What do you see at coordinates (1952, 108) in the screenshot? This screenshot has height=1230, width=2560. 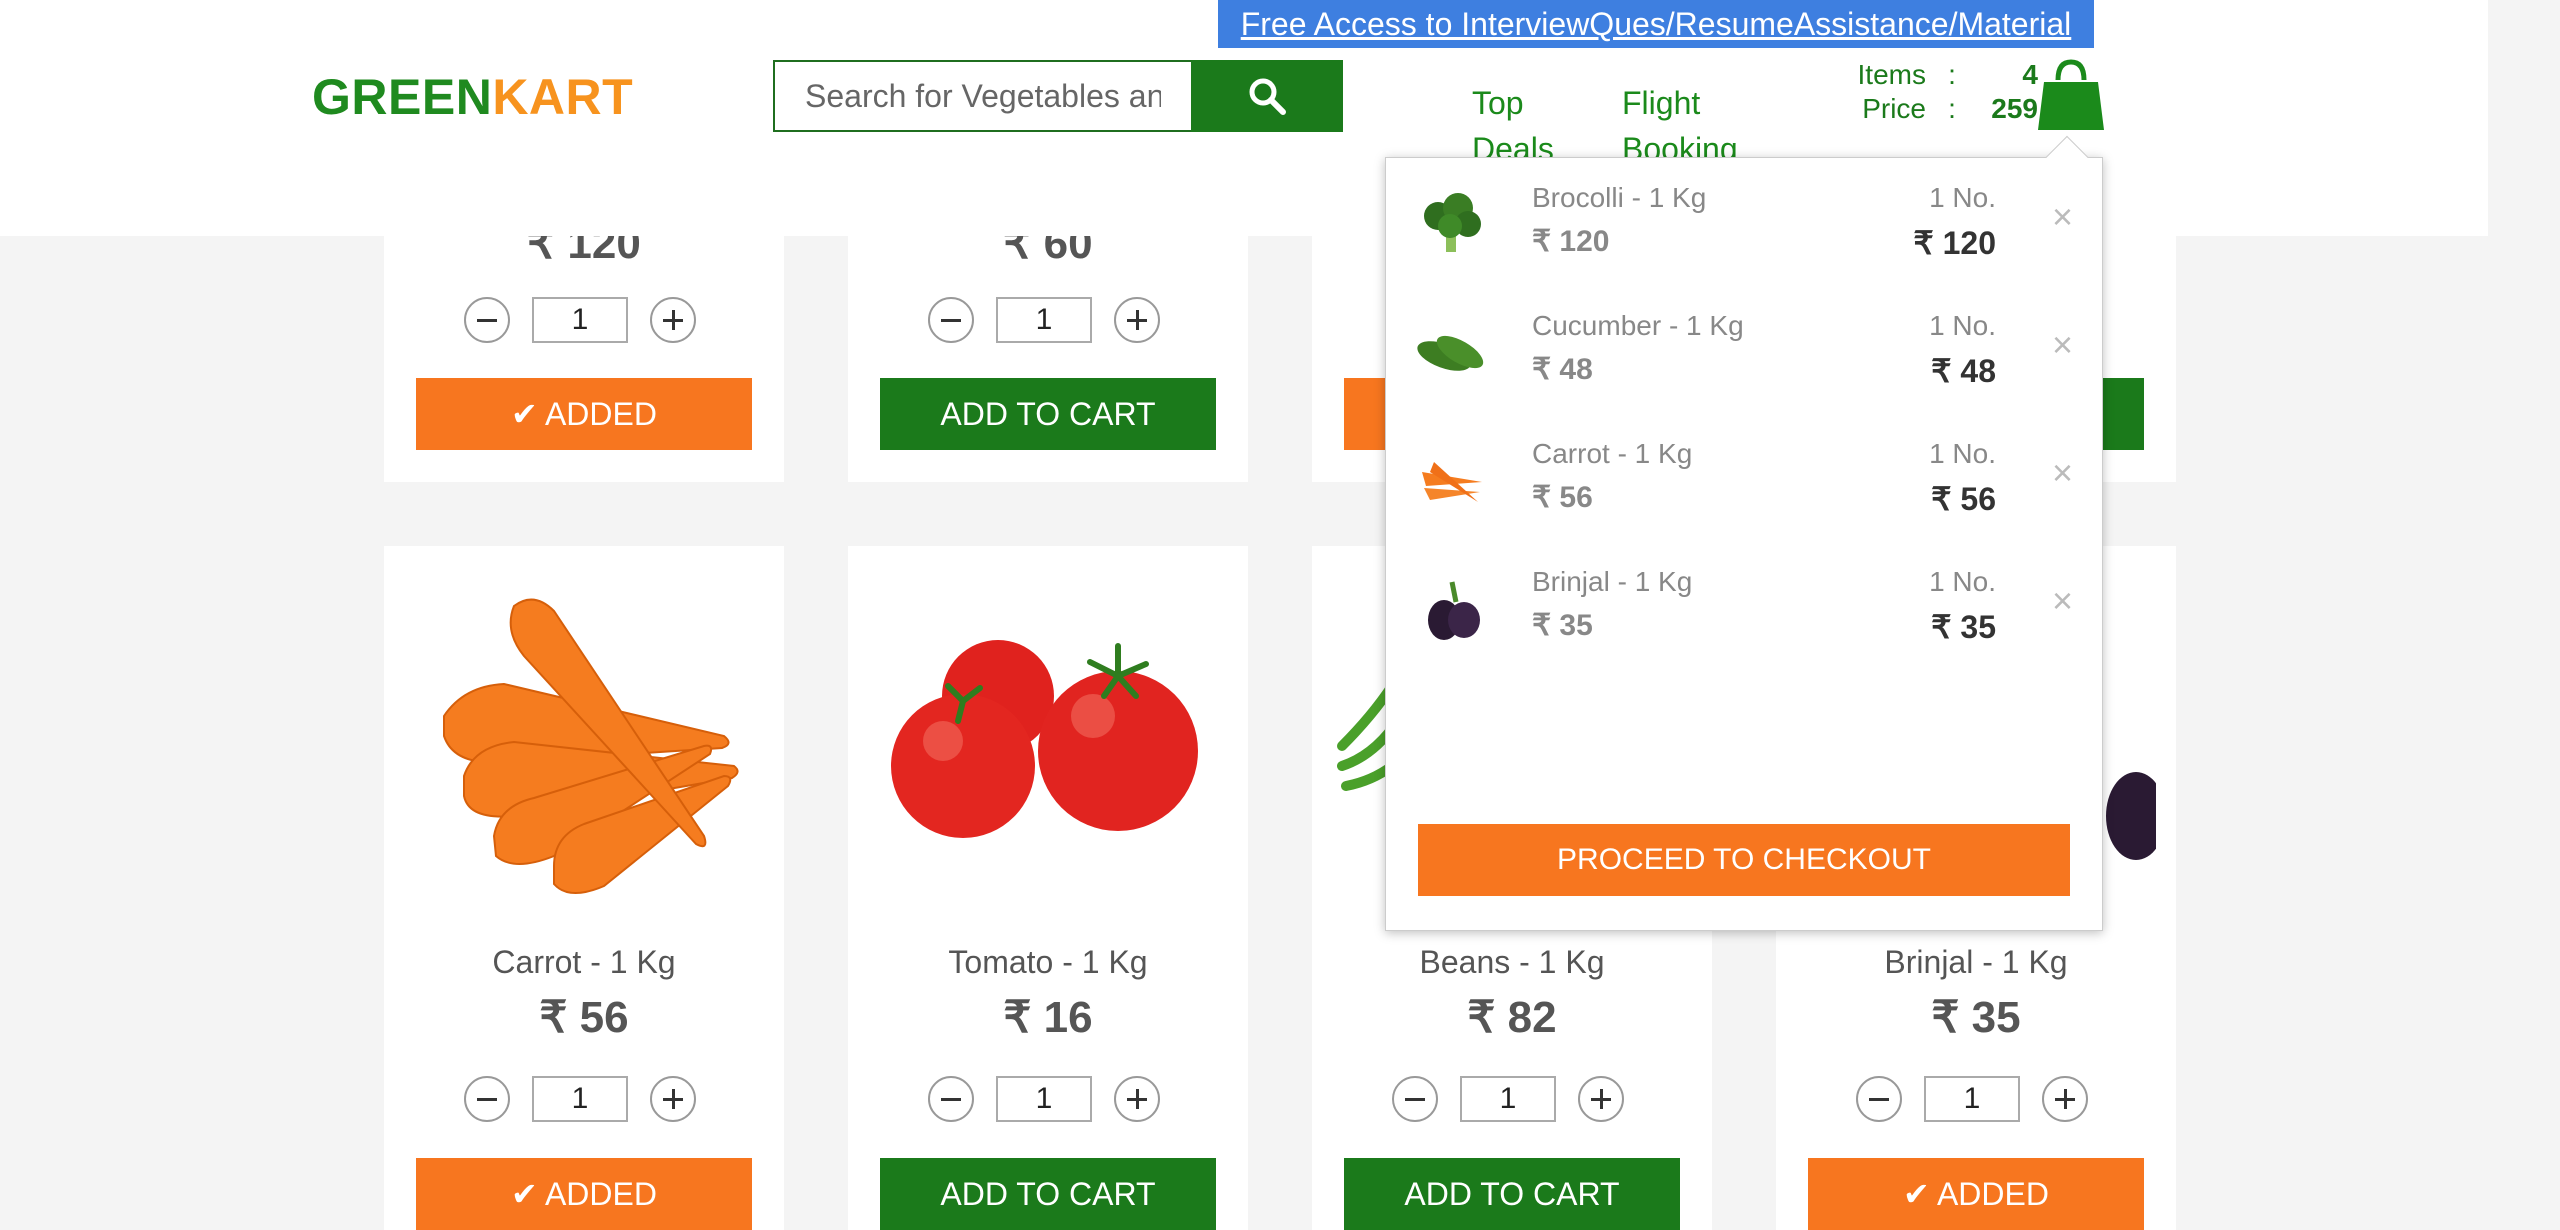 I see `price-colon: :` at bounding box center [1952, 108].